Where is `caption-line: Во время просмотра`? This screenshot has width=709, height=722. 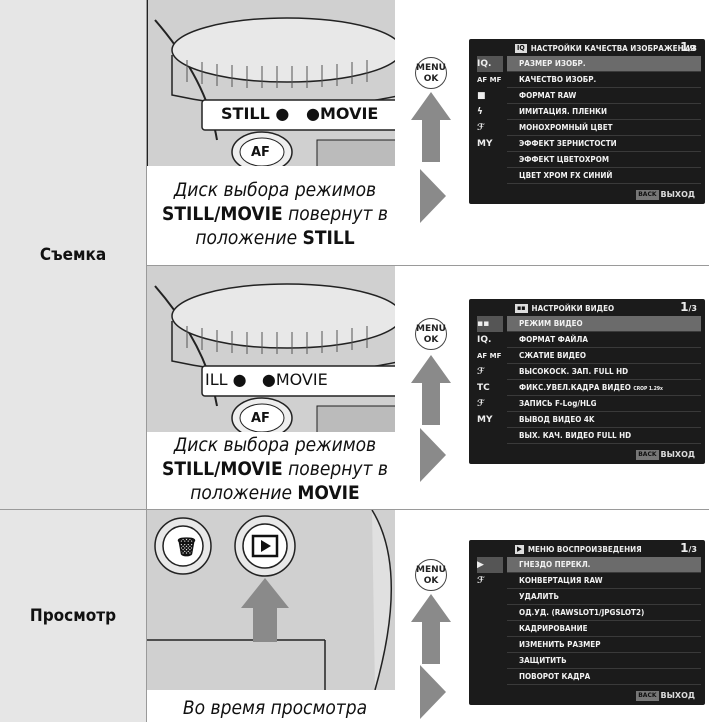
caption-line: Во время просмотра is located at coordinates (275, 708).